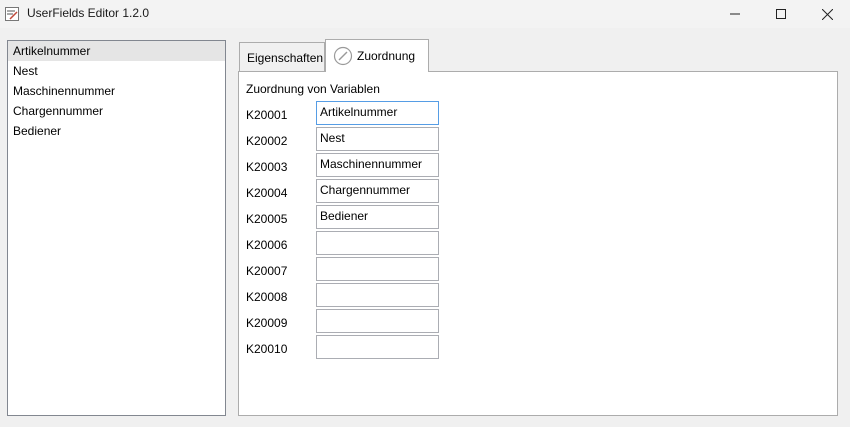 This screenshot has height=427, width=850. I want to click on minimize-button, so click(735, 14).